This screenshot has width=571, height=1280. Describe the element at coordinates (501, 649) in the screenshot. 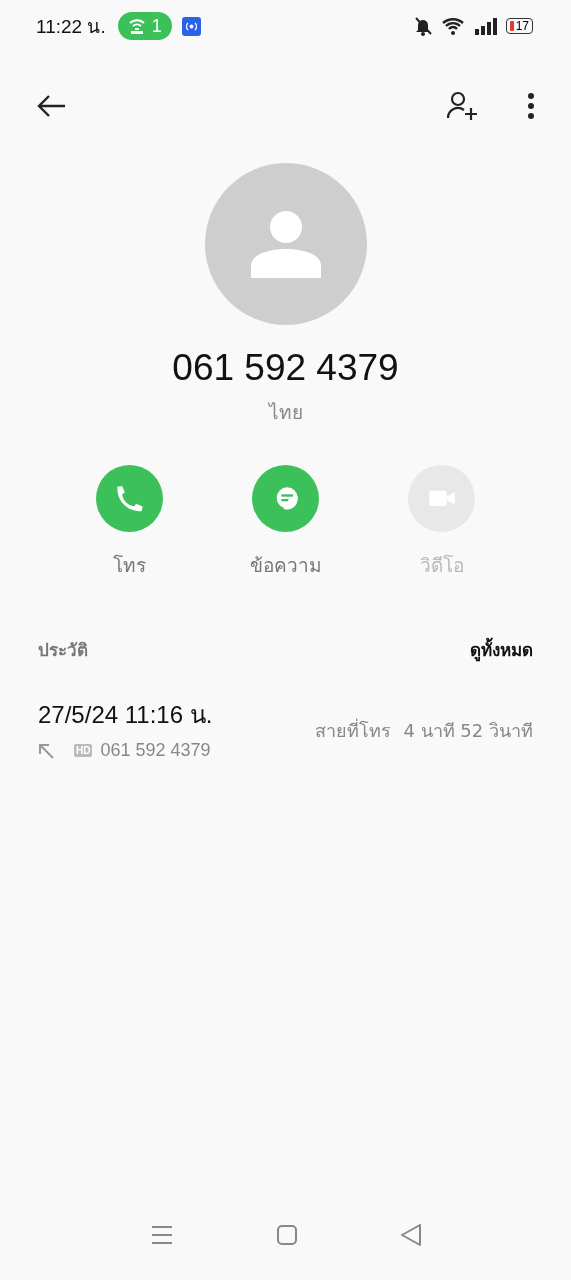

I see `see-all-link: ดูทั้งหมด` at that location.